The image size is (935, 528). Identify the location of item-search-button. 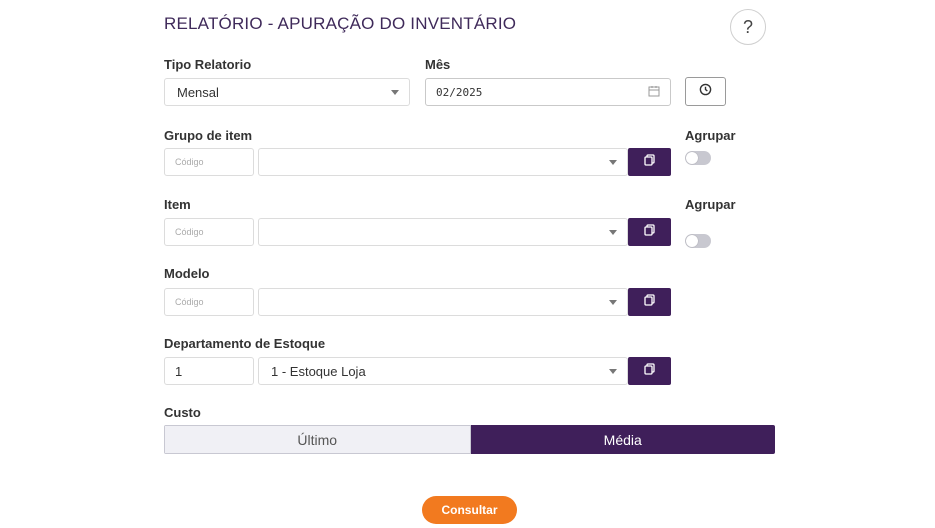
(649, 232).